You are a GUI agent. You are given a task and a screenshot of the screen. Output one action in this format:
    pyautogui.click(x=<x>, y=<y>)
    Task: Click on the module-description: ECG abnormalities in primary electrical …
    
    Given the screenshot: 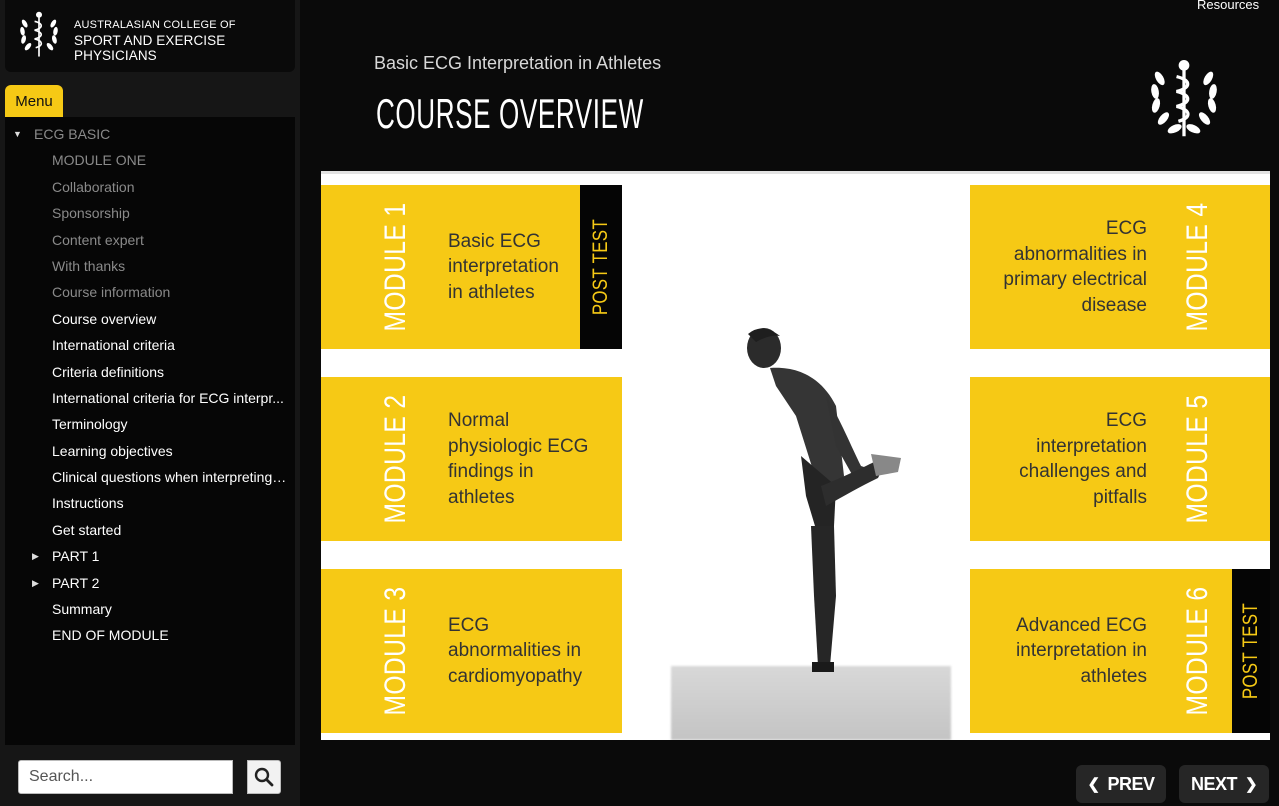 What is the action you would take?
    pyautogui.click(x=1065, y=267)
    